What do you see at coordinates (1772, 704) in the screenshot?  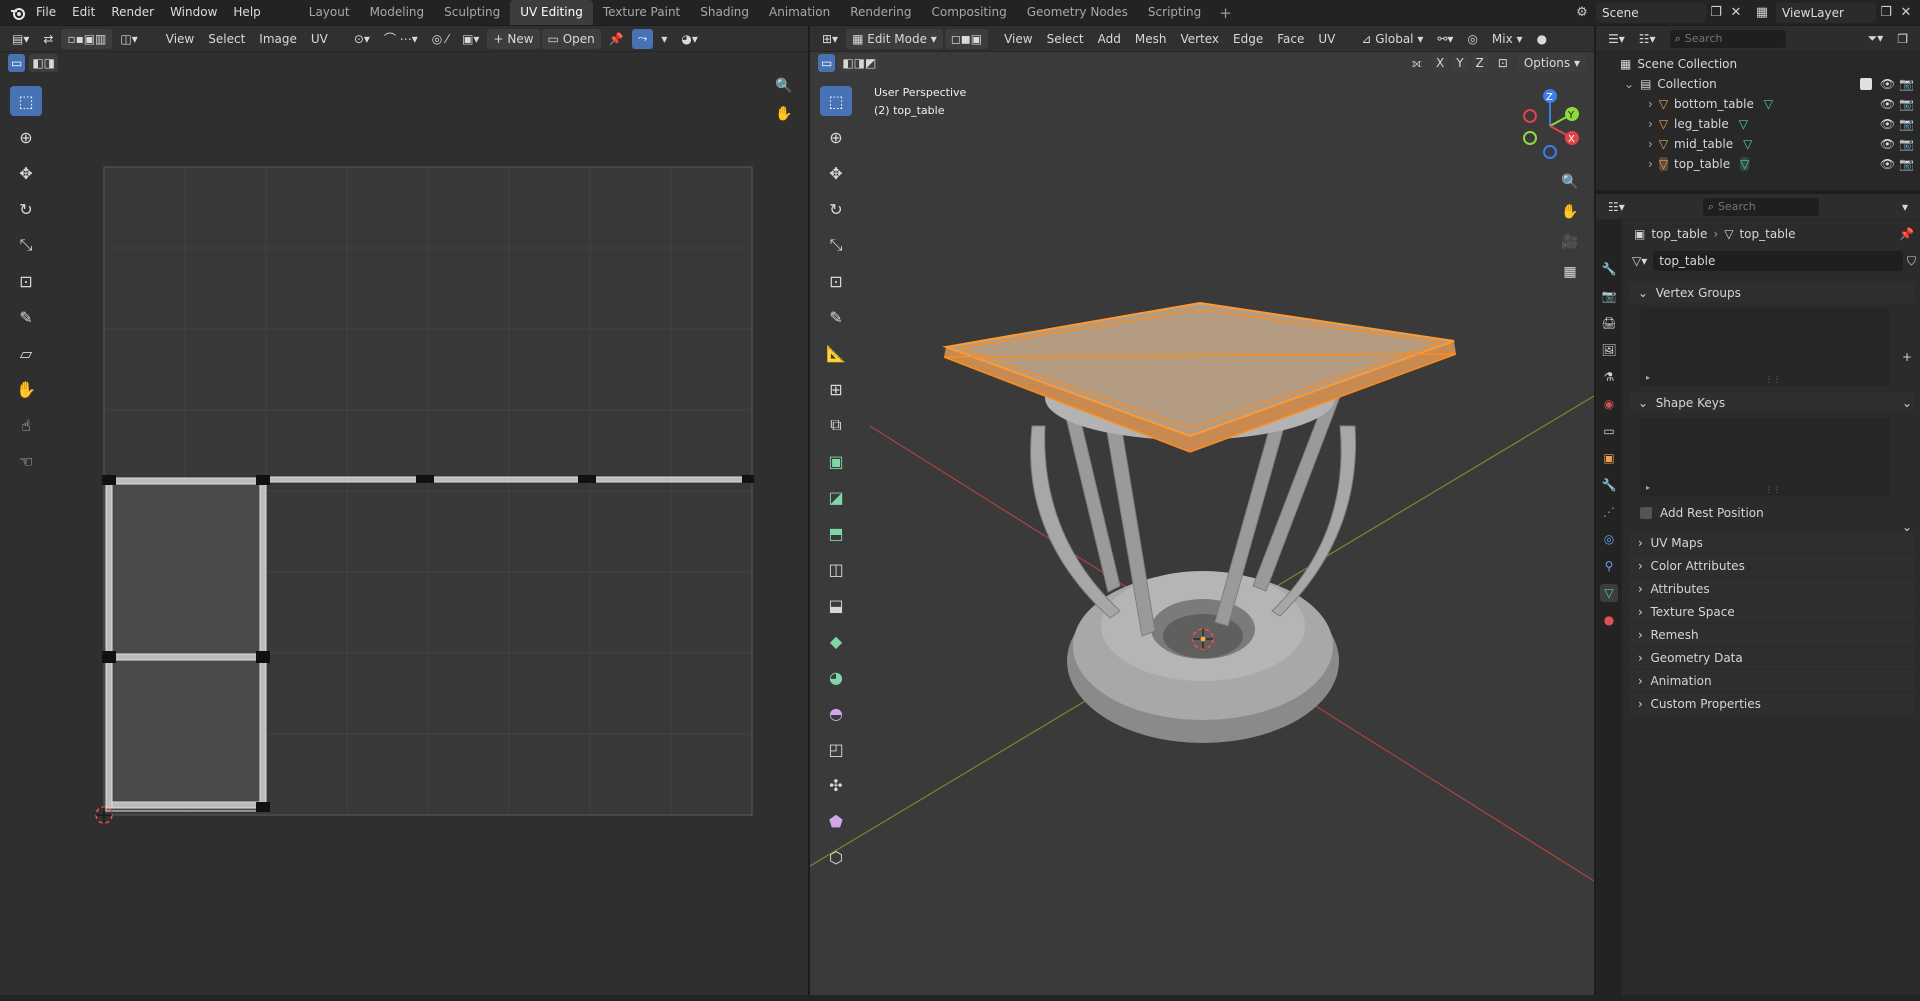 I see `panel-custom-properties: › Custom Properties` at bounding box center [1772, 704].